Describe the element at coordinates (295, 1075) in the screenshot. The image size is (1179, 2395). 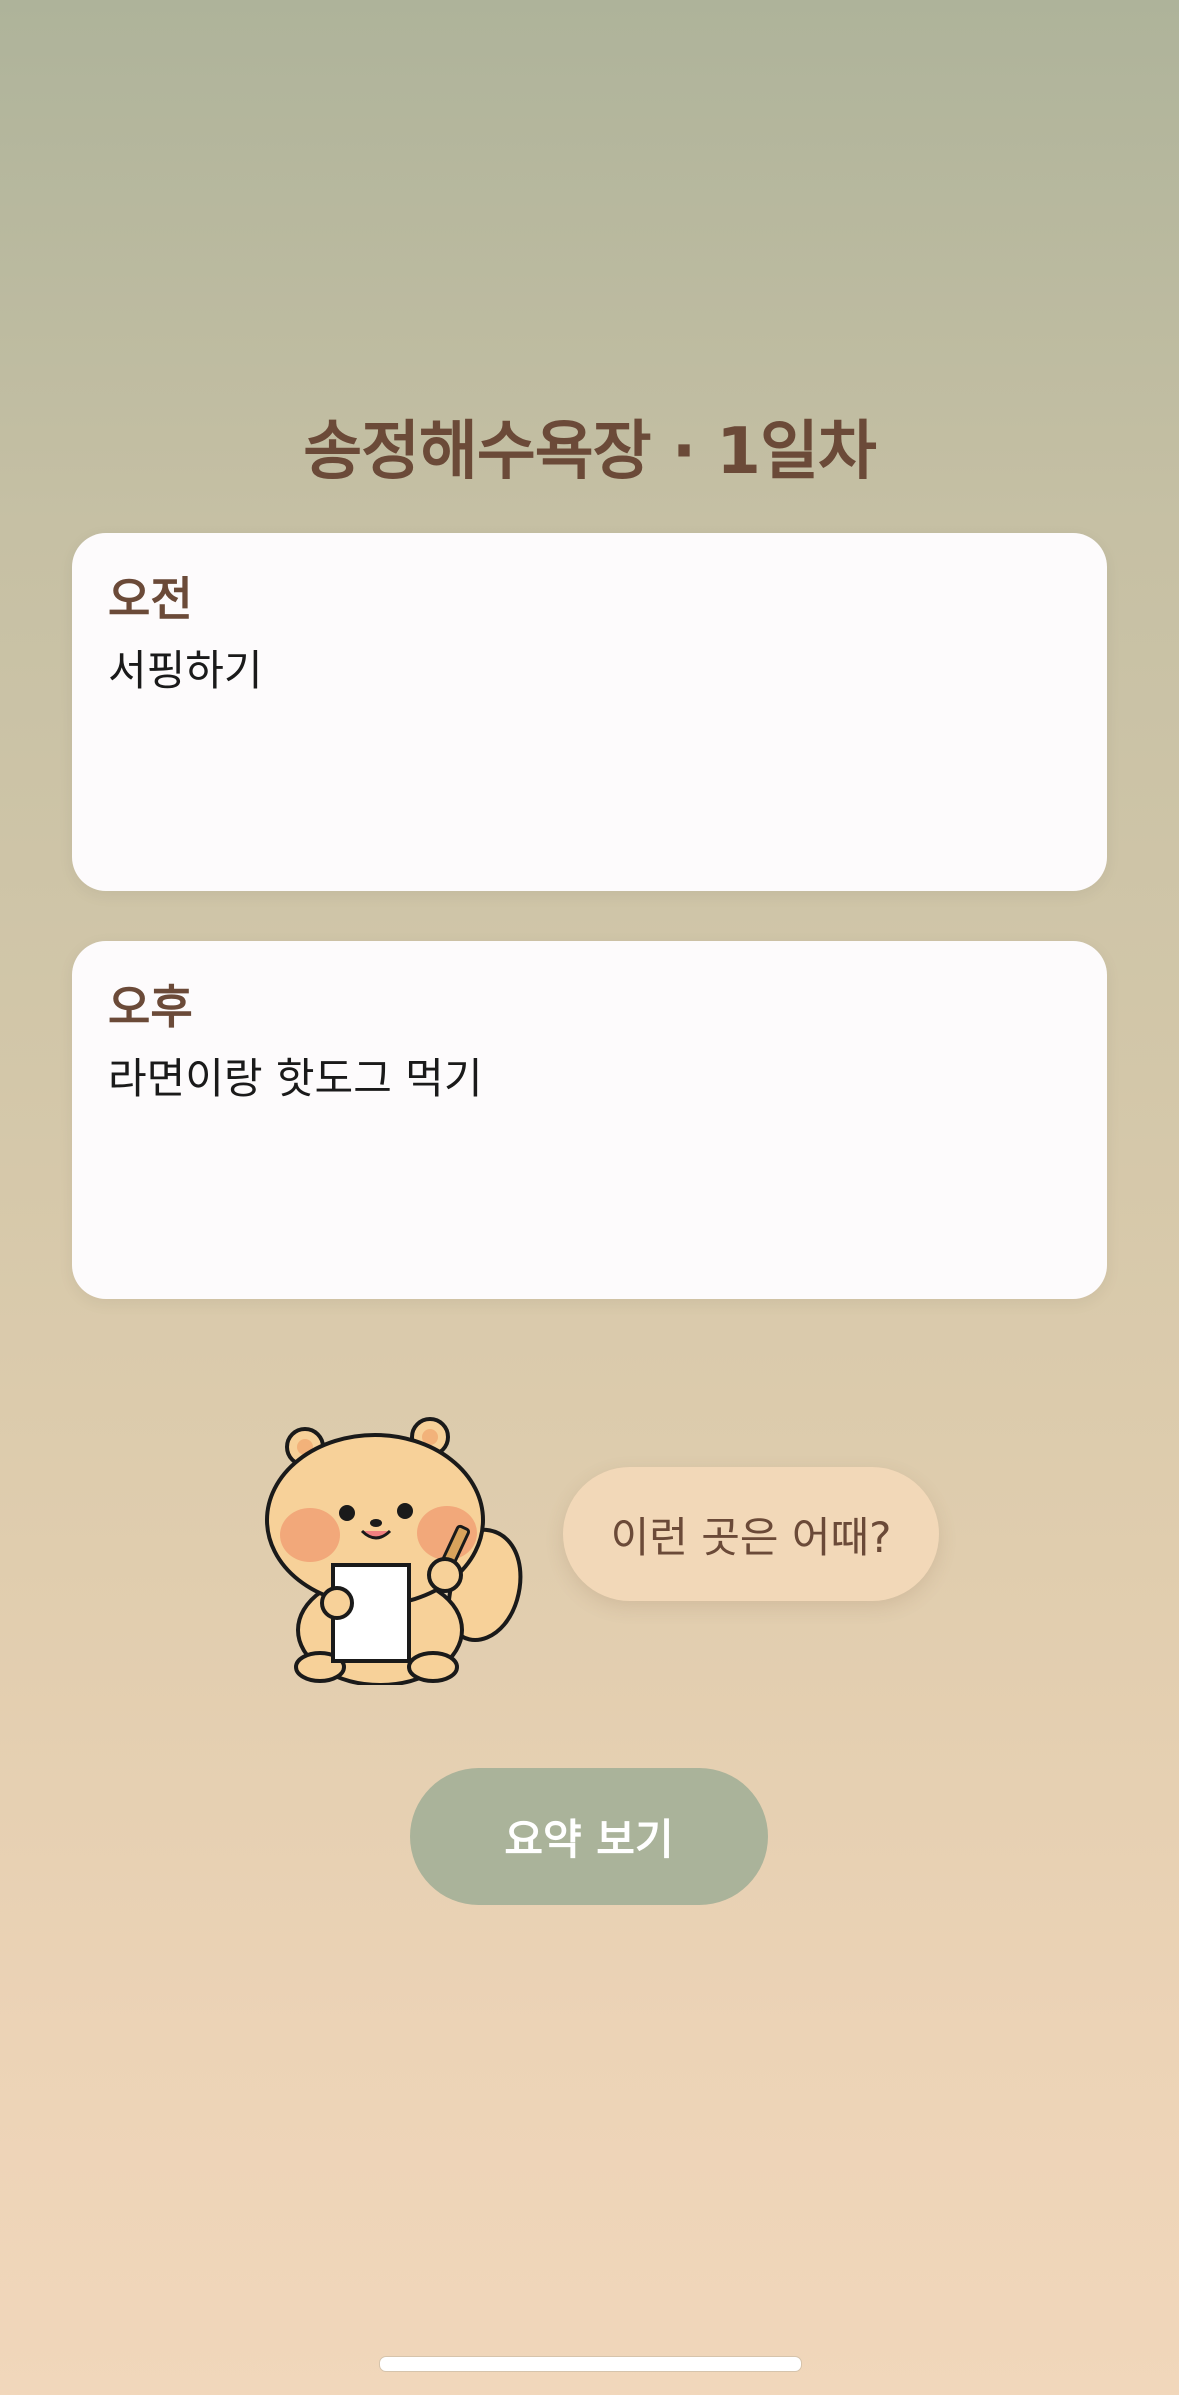
I see `afternoon-content: 라면이랑 핫도그 먹기` at that location.